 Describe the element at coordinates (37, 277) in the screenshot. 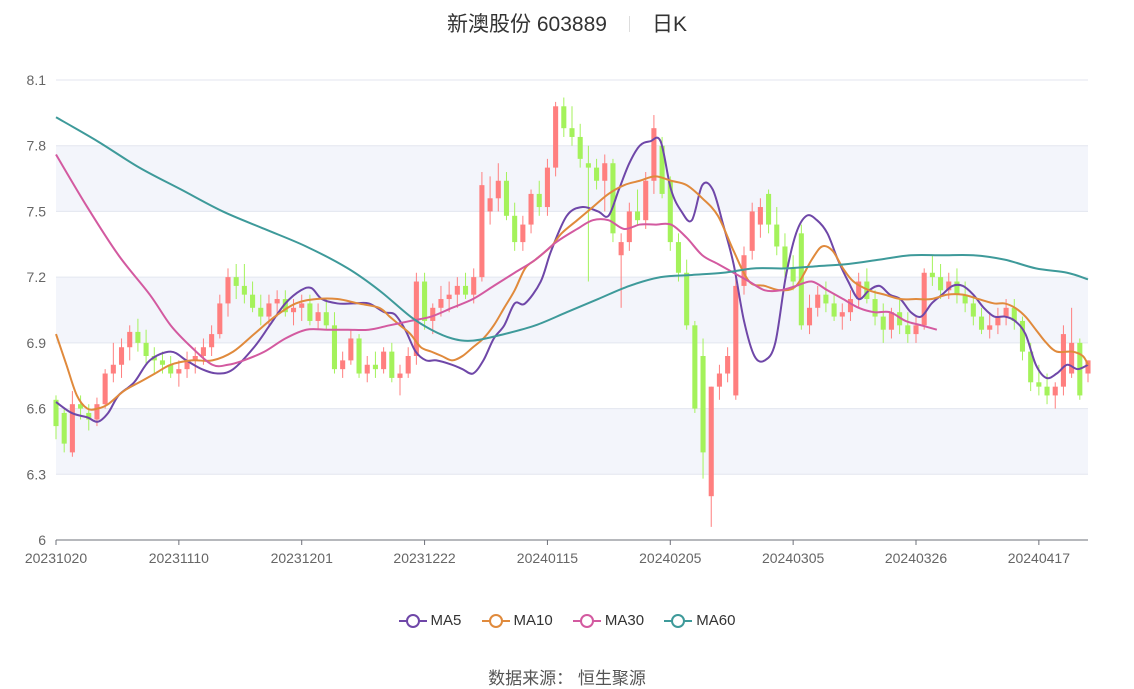

I see `y-tick-label: 7.2` at that location.